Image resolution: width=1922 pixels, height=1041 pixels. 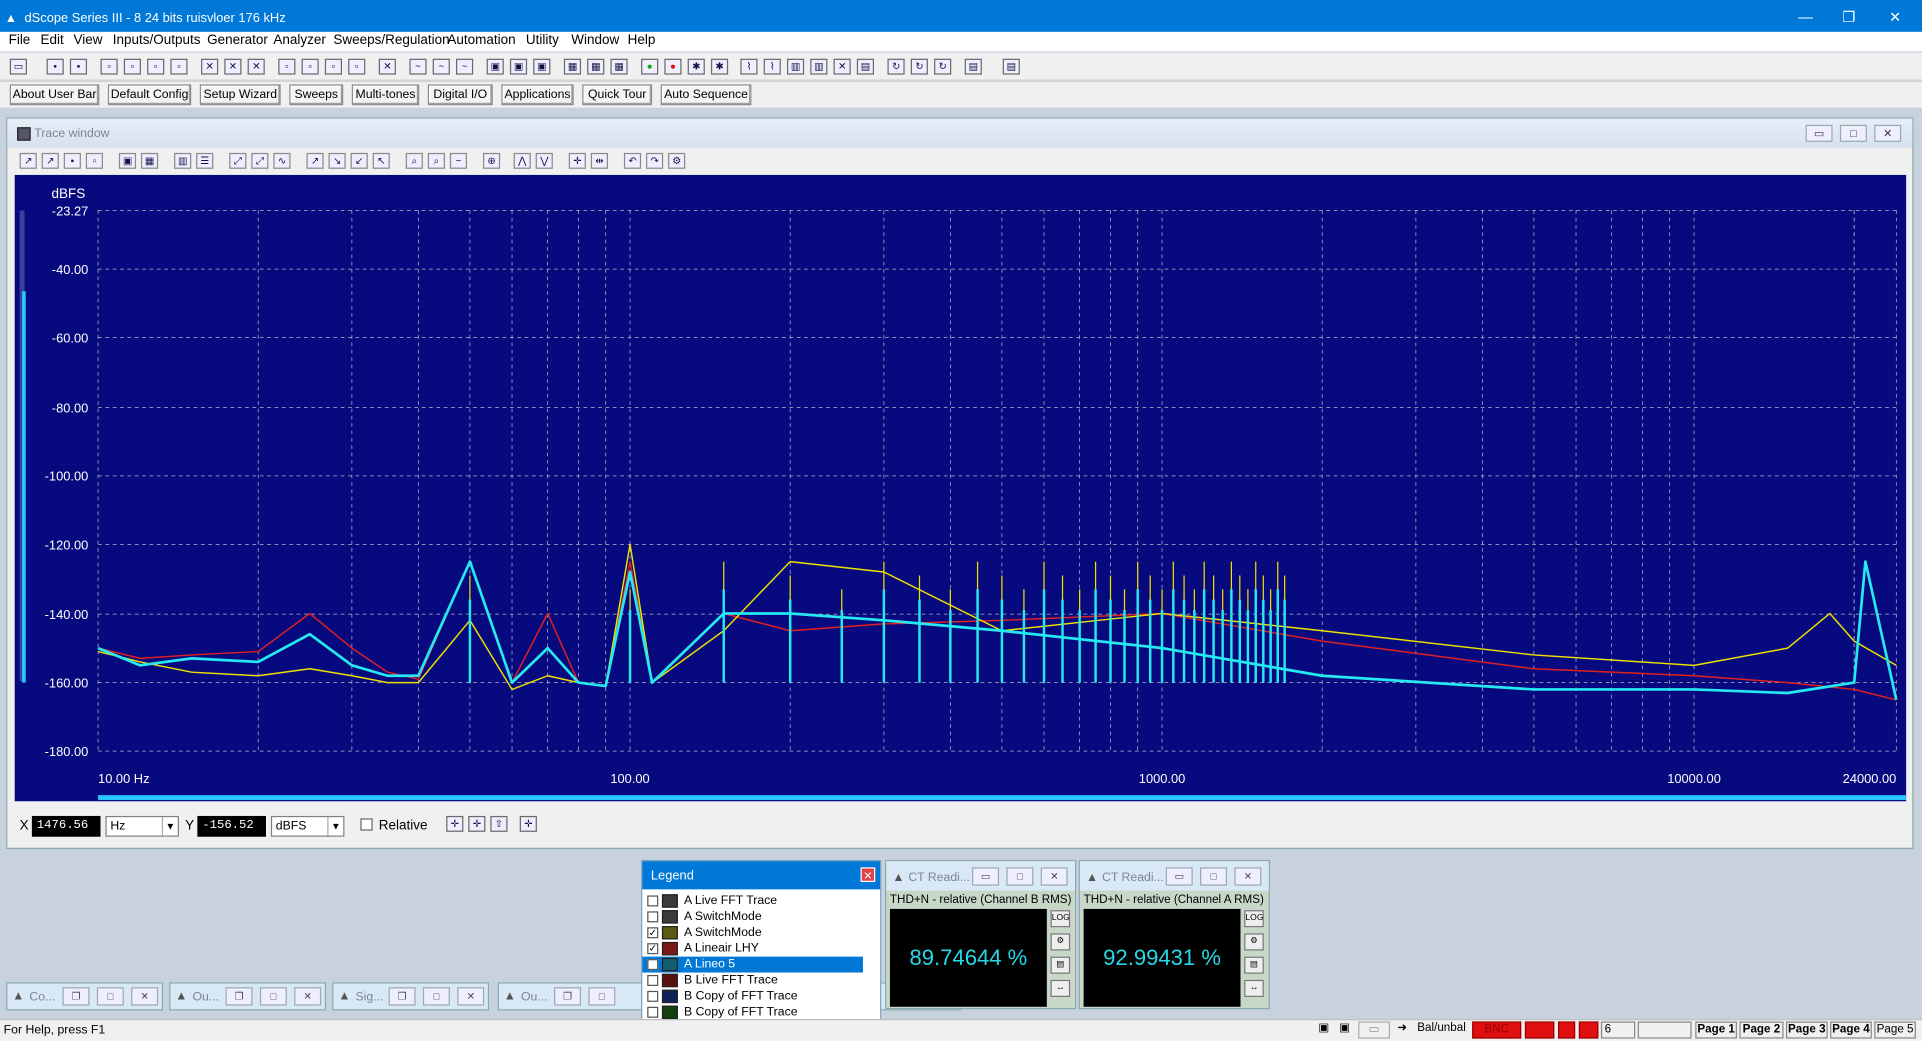 What do you see at coordinates (619, 66) in the screenshot?
I see `grid-c-icon: ▦` at bounding box center [619, 66].